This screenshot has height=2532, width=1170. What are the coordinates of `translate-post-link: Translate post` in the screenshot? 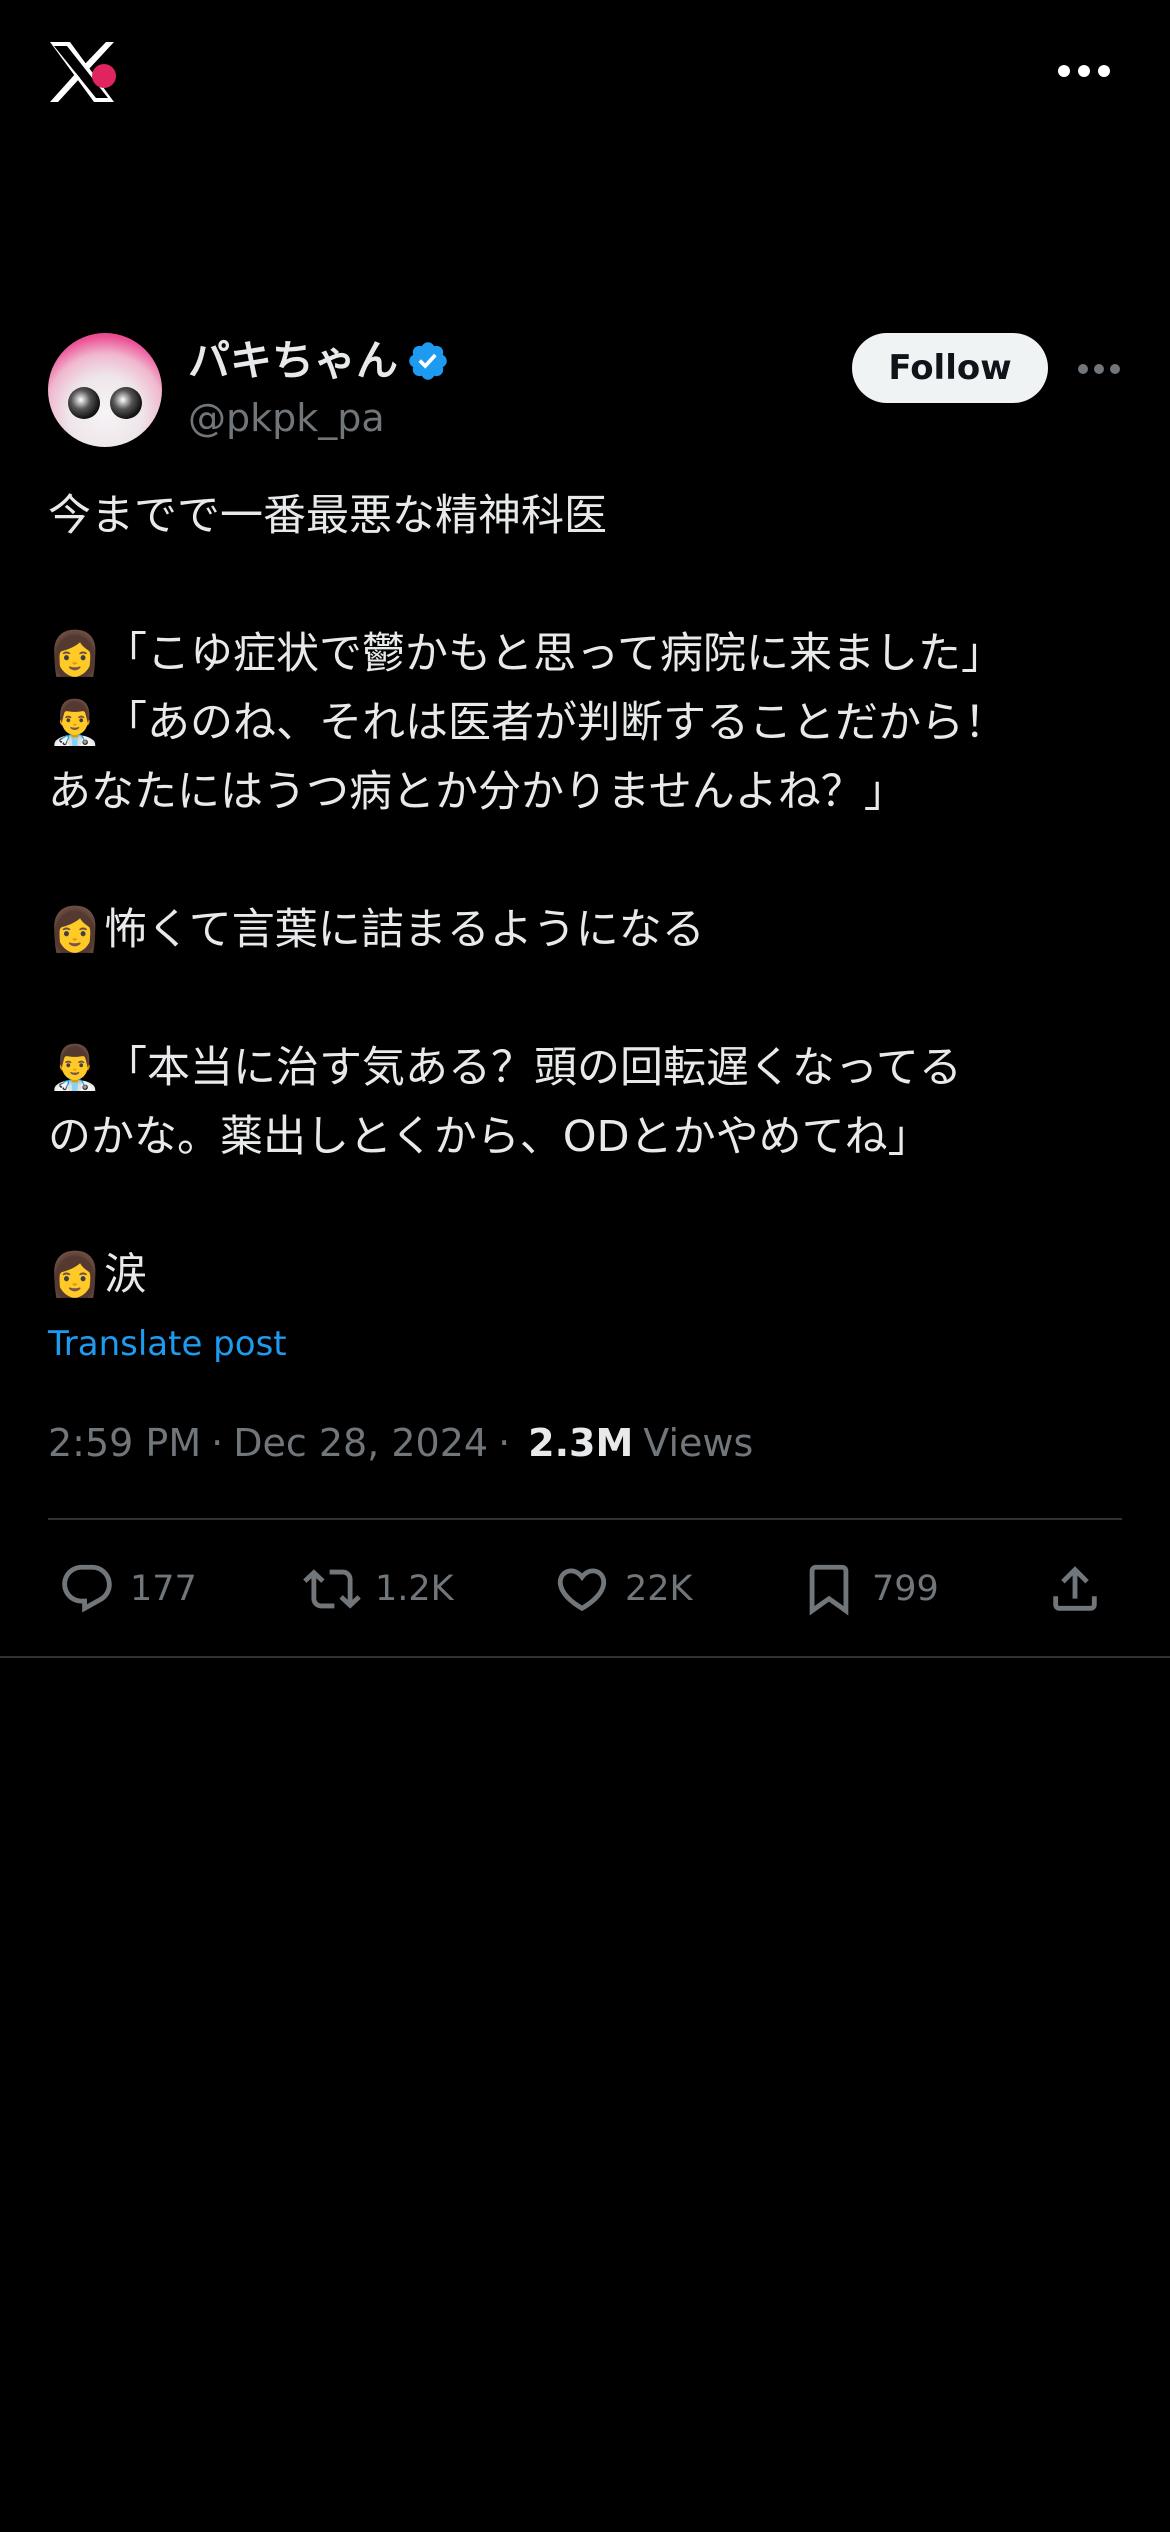 It's located at (167, 1344).